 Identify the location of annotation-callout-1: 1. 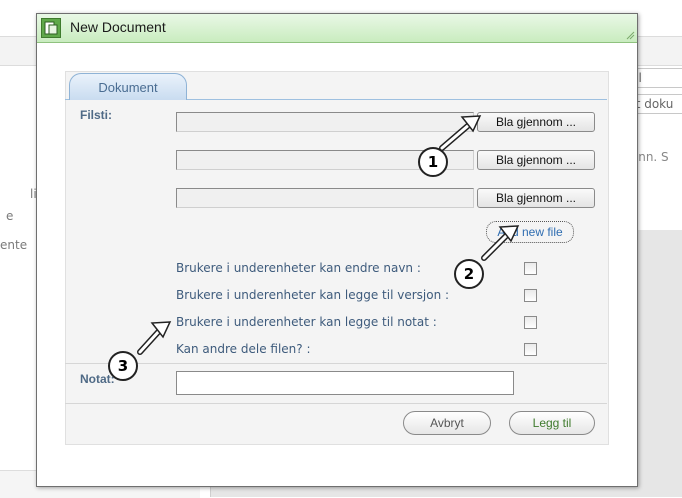
(433, 162).